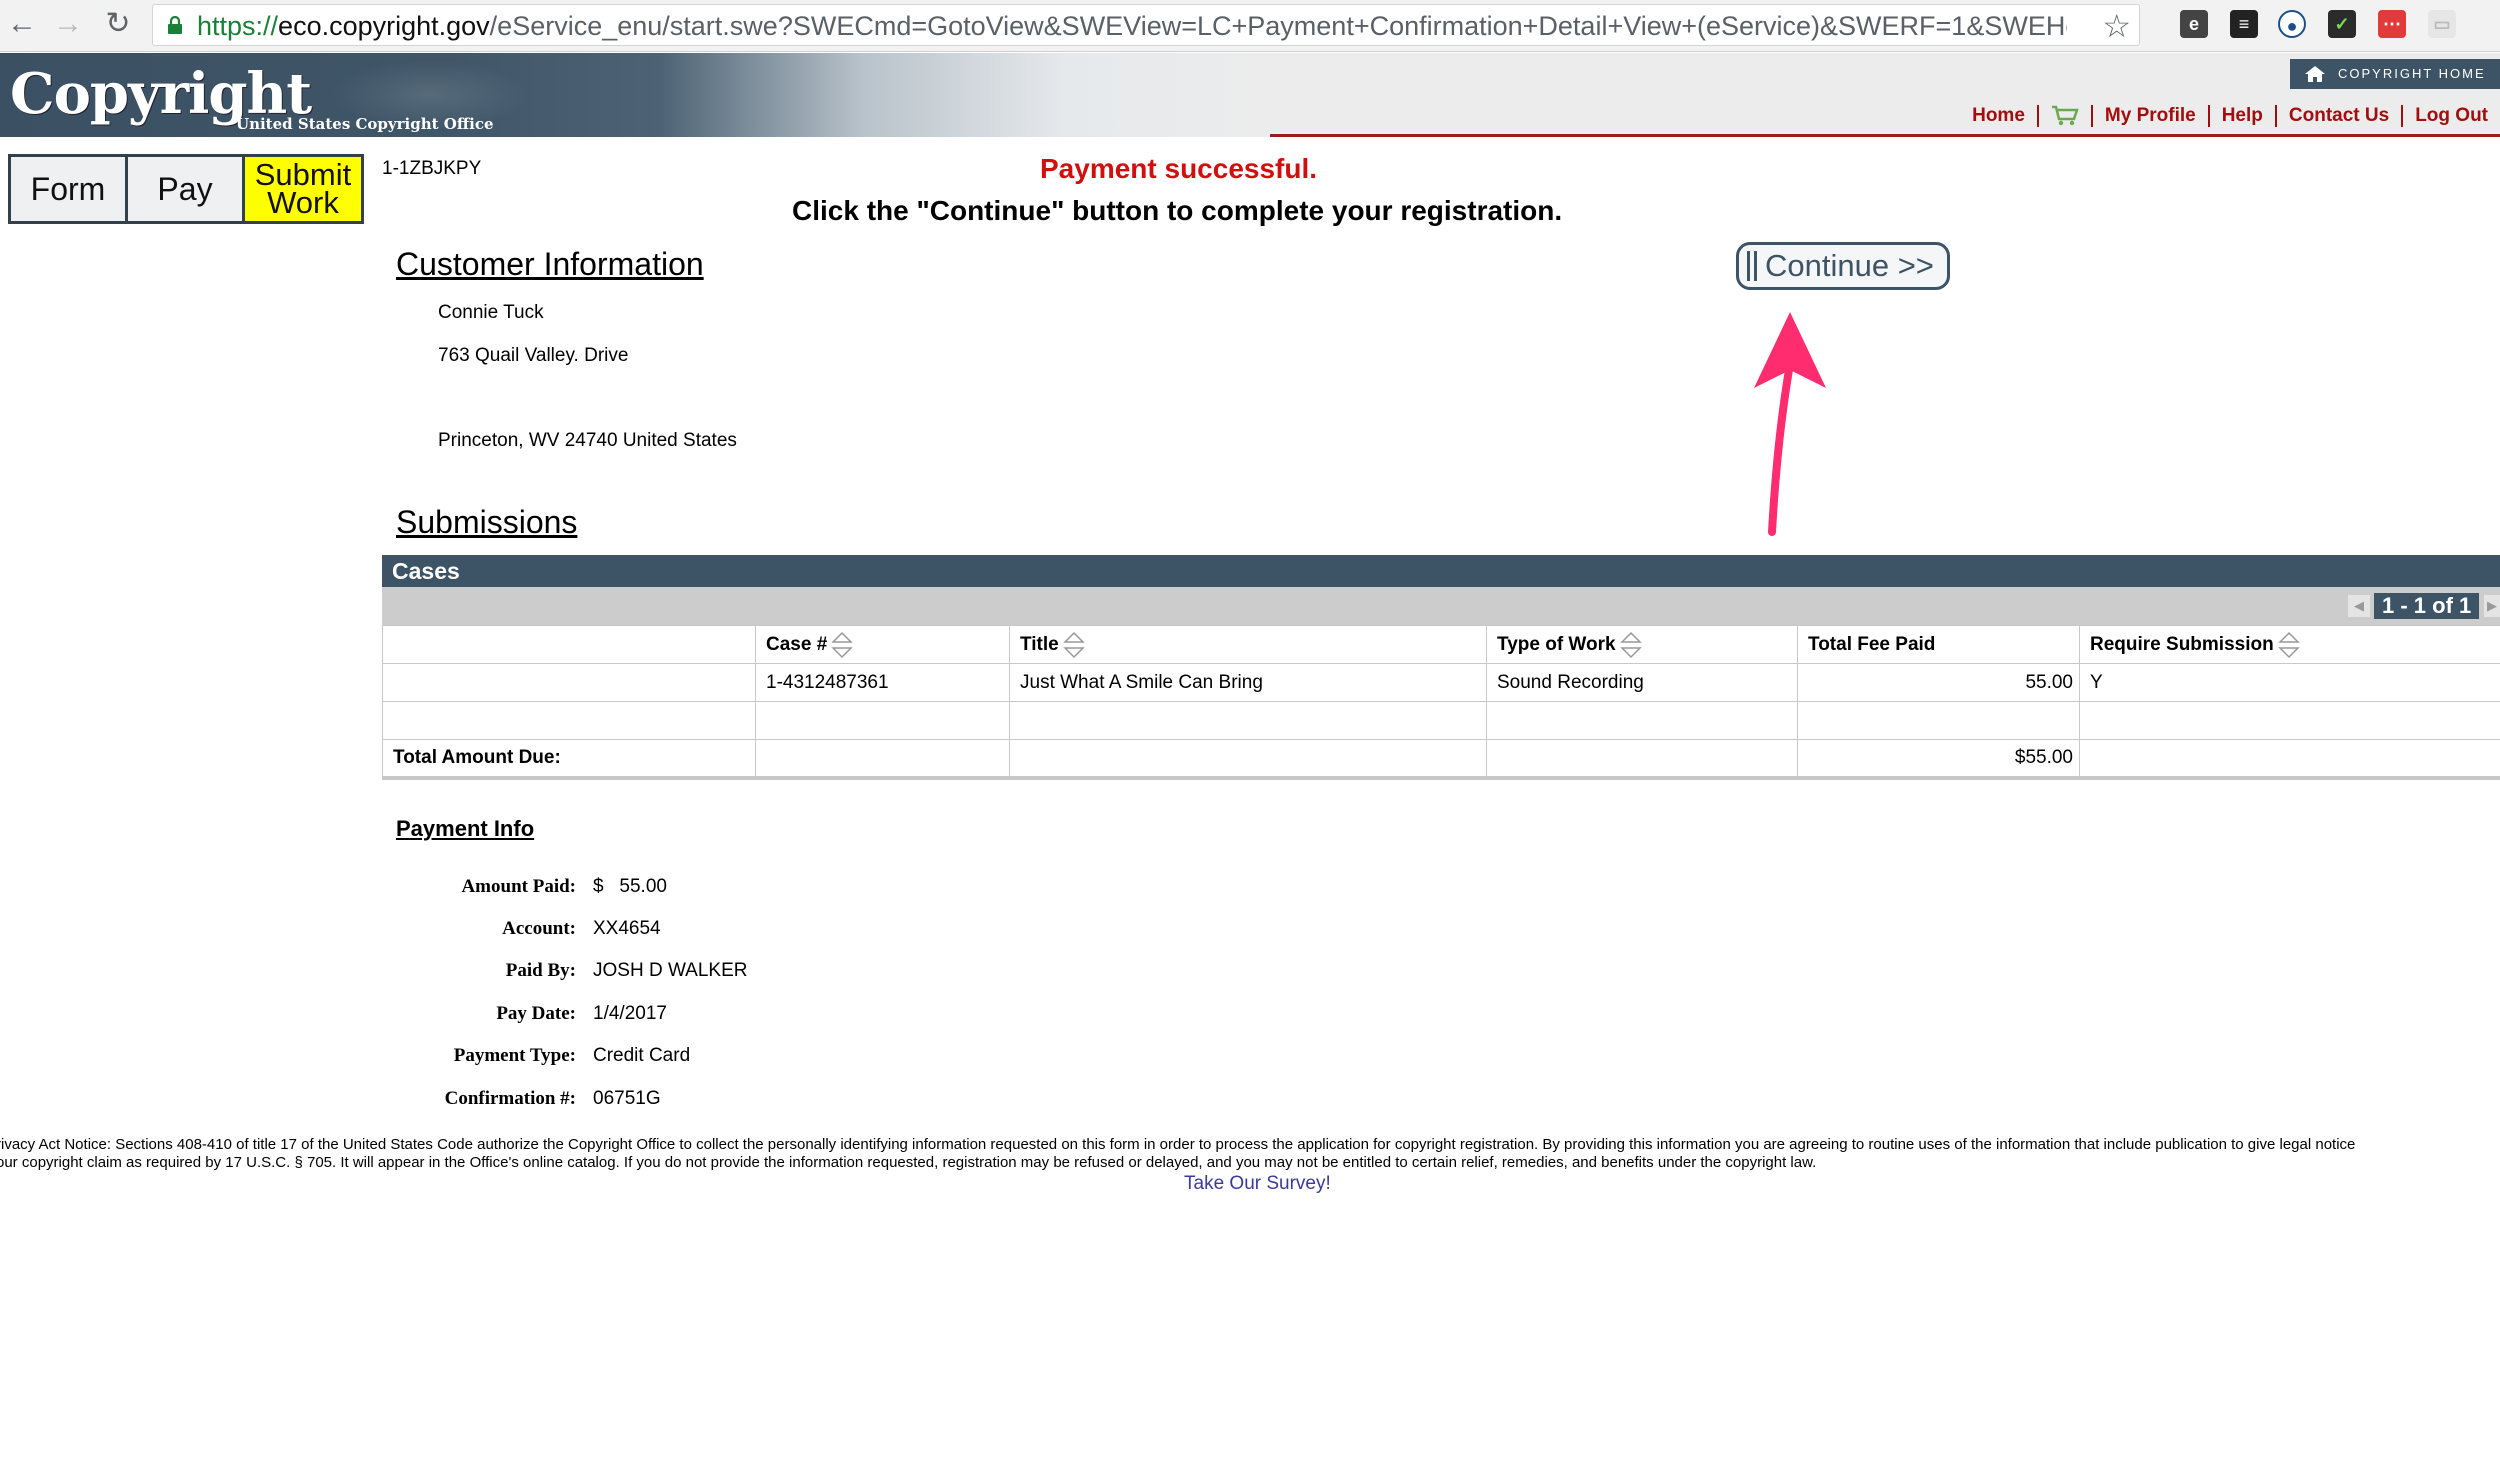  Describe the element at coordinates (2292, 24) in the screenshot. I see `eye-extension-icon: ●` at that location.